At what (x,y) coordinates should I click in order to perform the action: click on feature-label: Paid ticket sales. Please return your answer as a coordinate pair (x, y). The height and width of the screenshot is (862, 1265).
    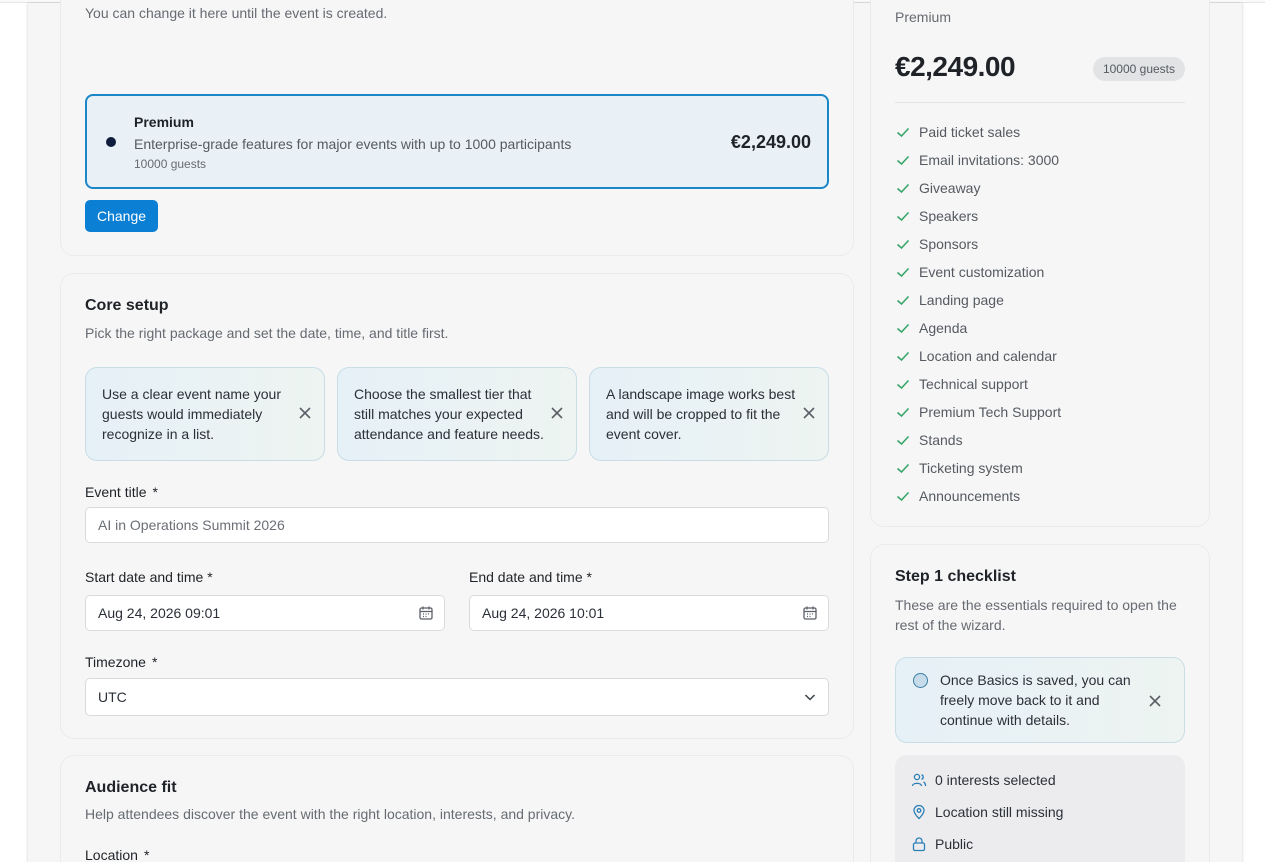
    Looking at the image, I should click on (970, 132).